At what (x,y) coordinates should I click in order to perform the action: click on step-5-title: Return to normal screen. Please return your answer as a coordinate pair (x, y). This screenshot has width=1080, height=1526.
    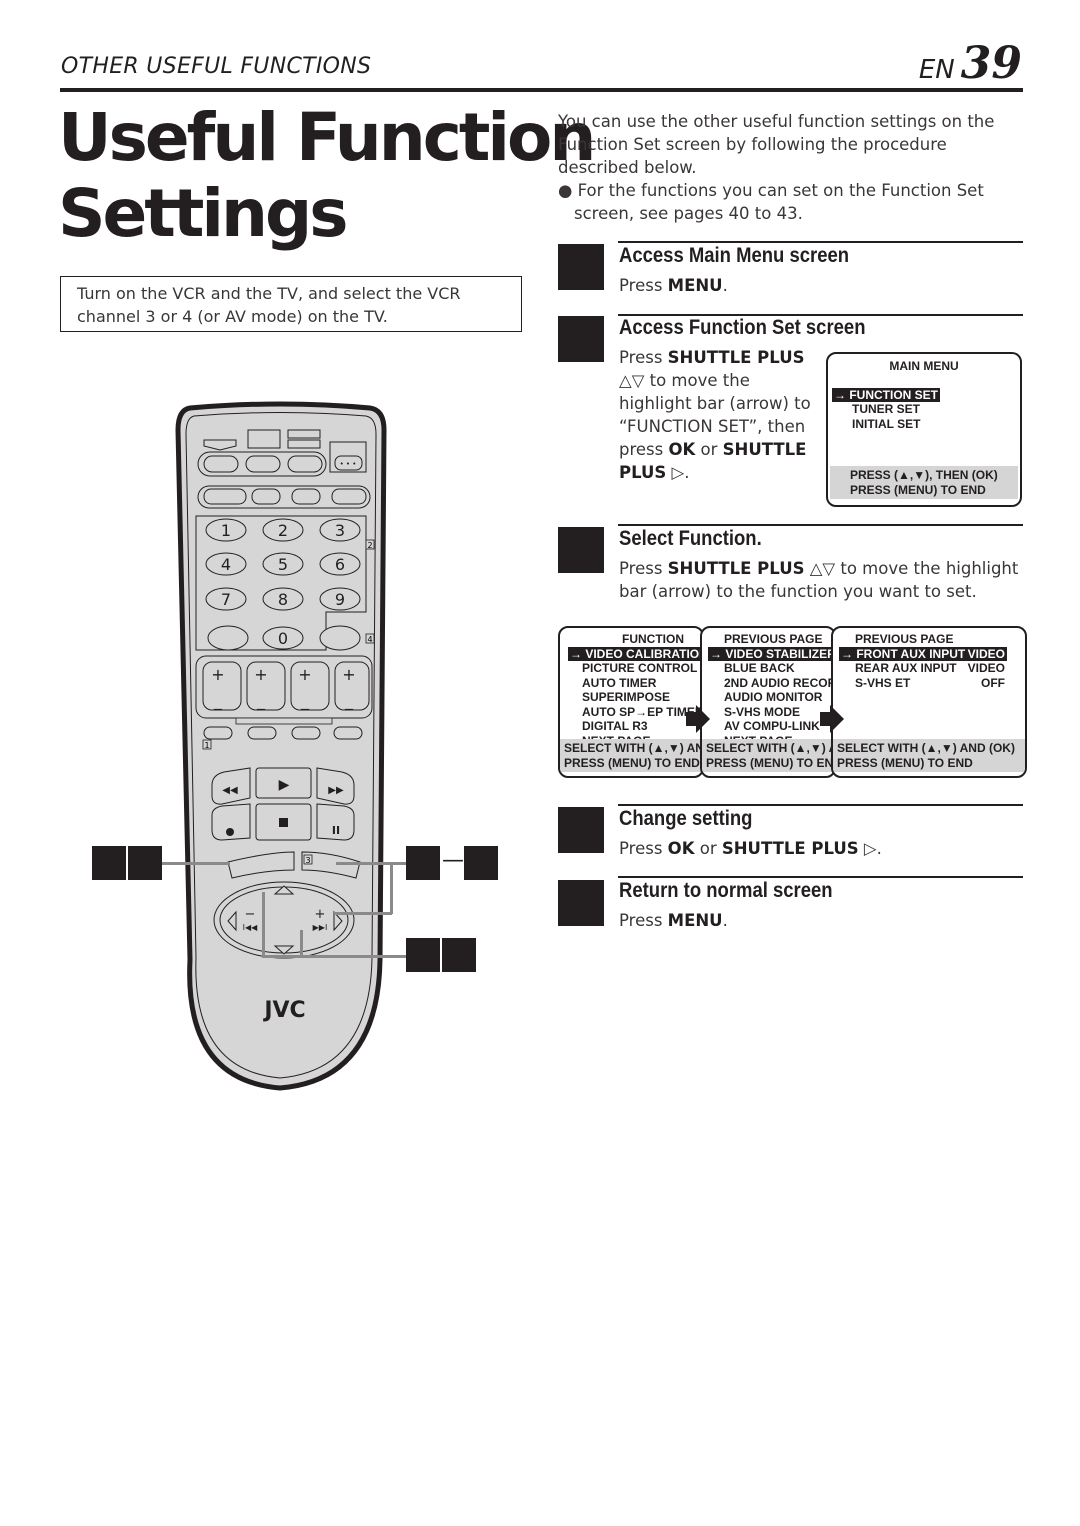
    Looking at the image, I should click on (726, 890).